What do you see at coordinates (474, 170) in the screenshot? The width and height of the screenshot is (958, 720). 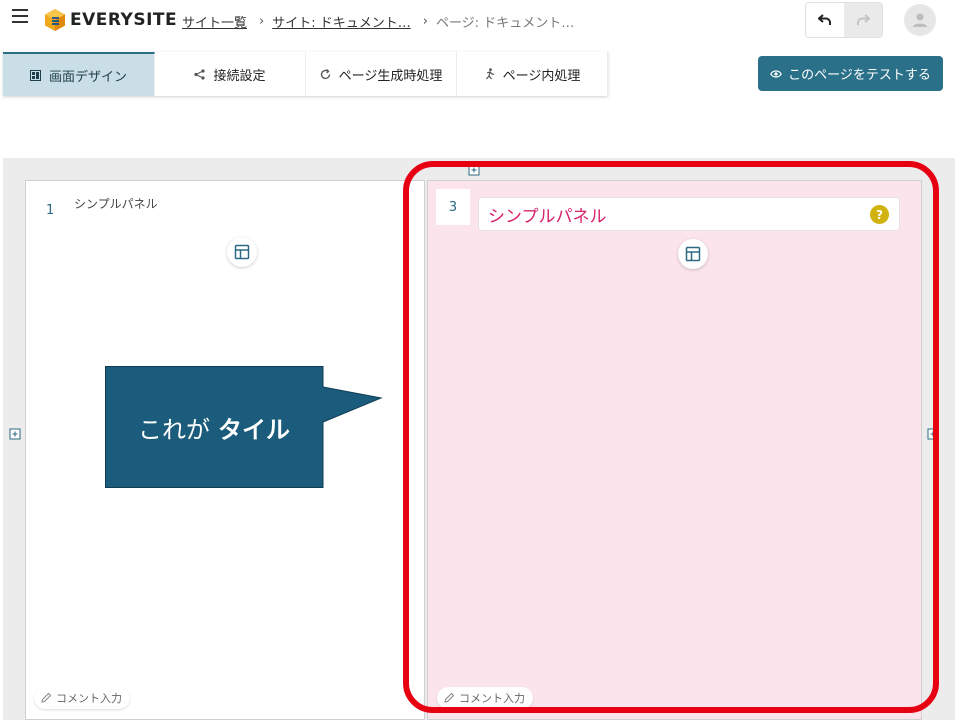 I see `add-tile-top-icon` at bounding box center [474, 170].